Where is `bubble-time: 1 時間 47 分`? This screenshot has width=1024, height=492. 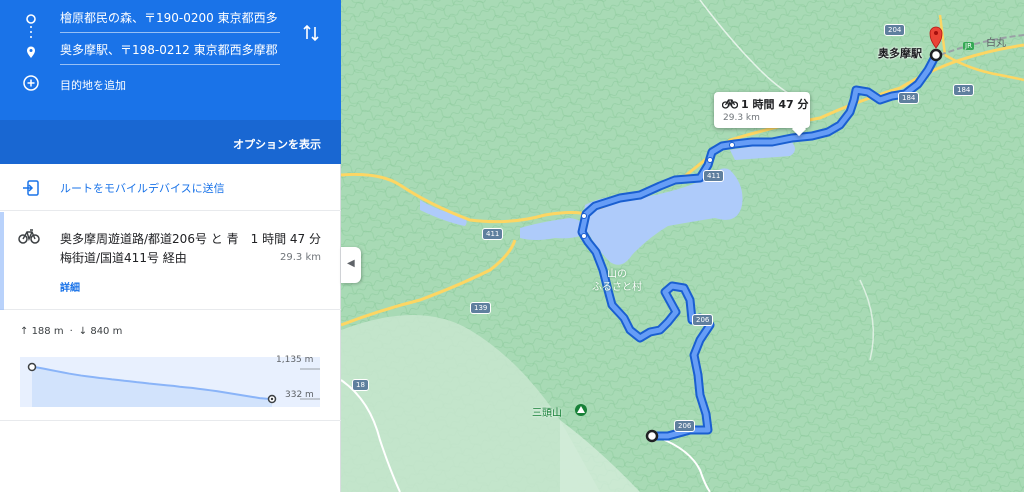 bubble-time: 1 時間 47 分 is located at coordinates (775, 104).